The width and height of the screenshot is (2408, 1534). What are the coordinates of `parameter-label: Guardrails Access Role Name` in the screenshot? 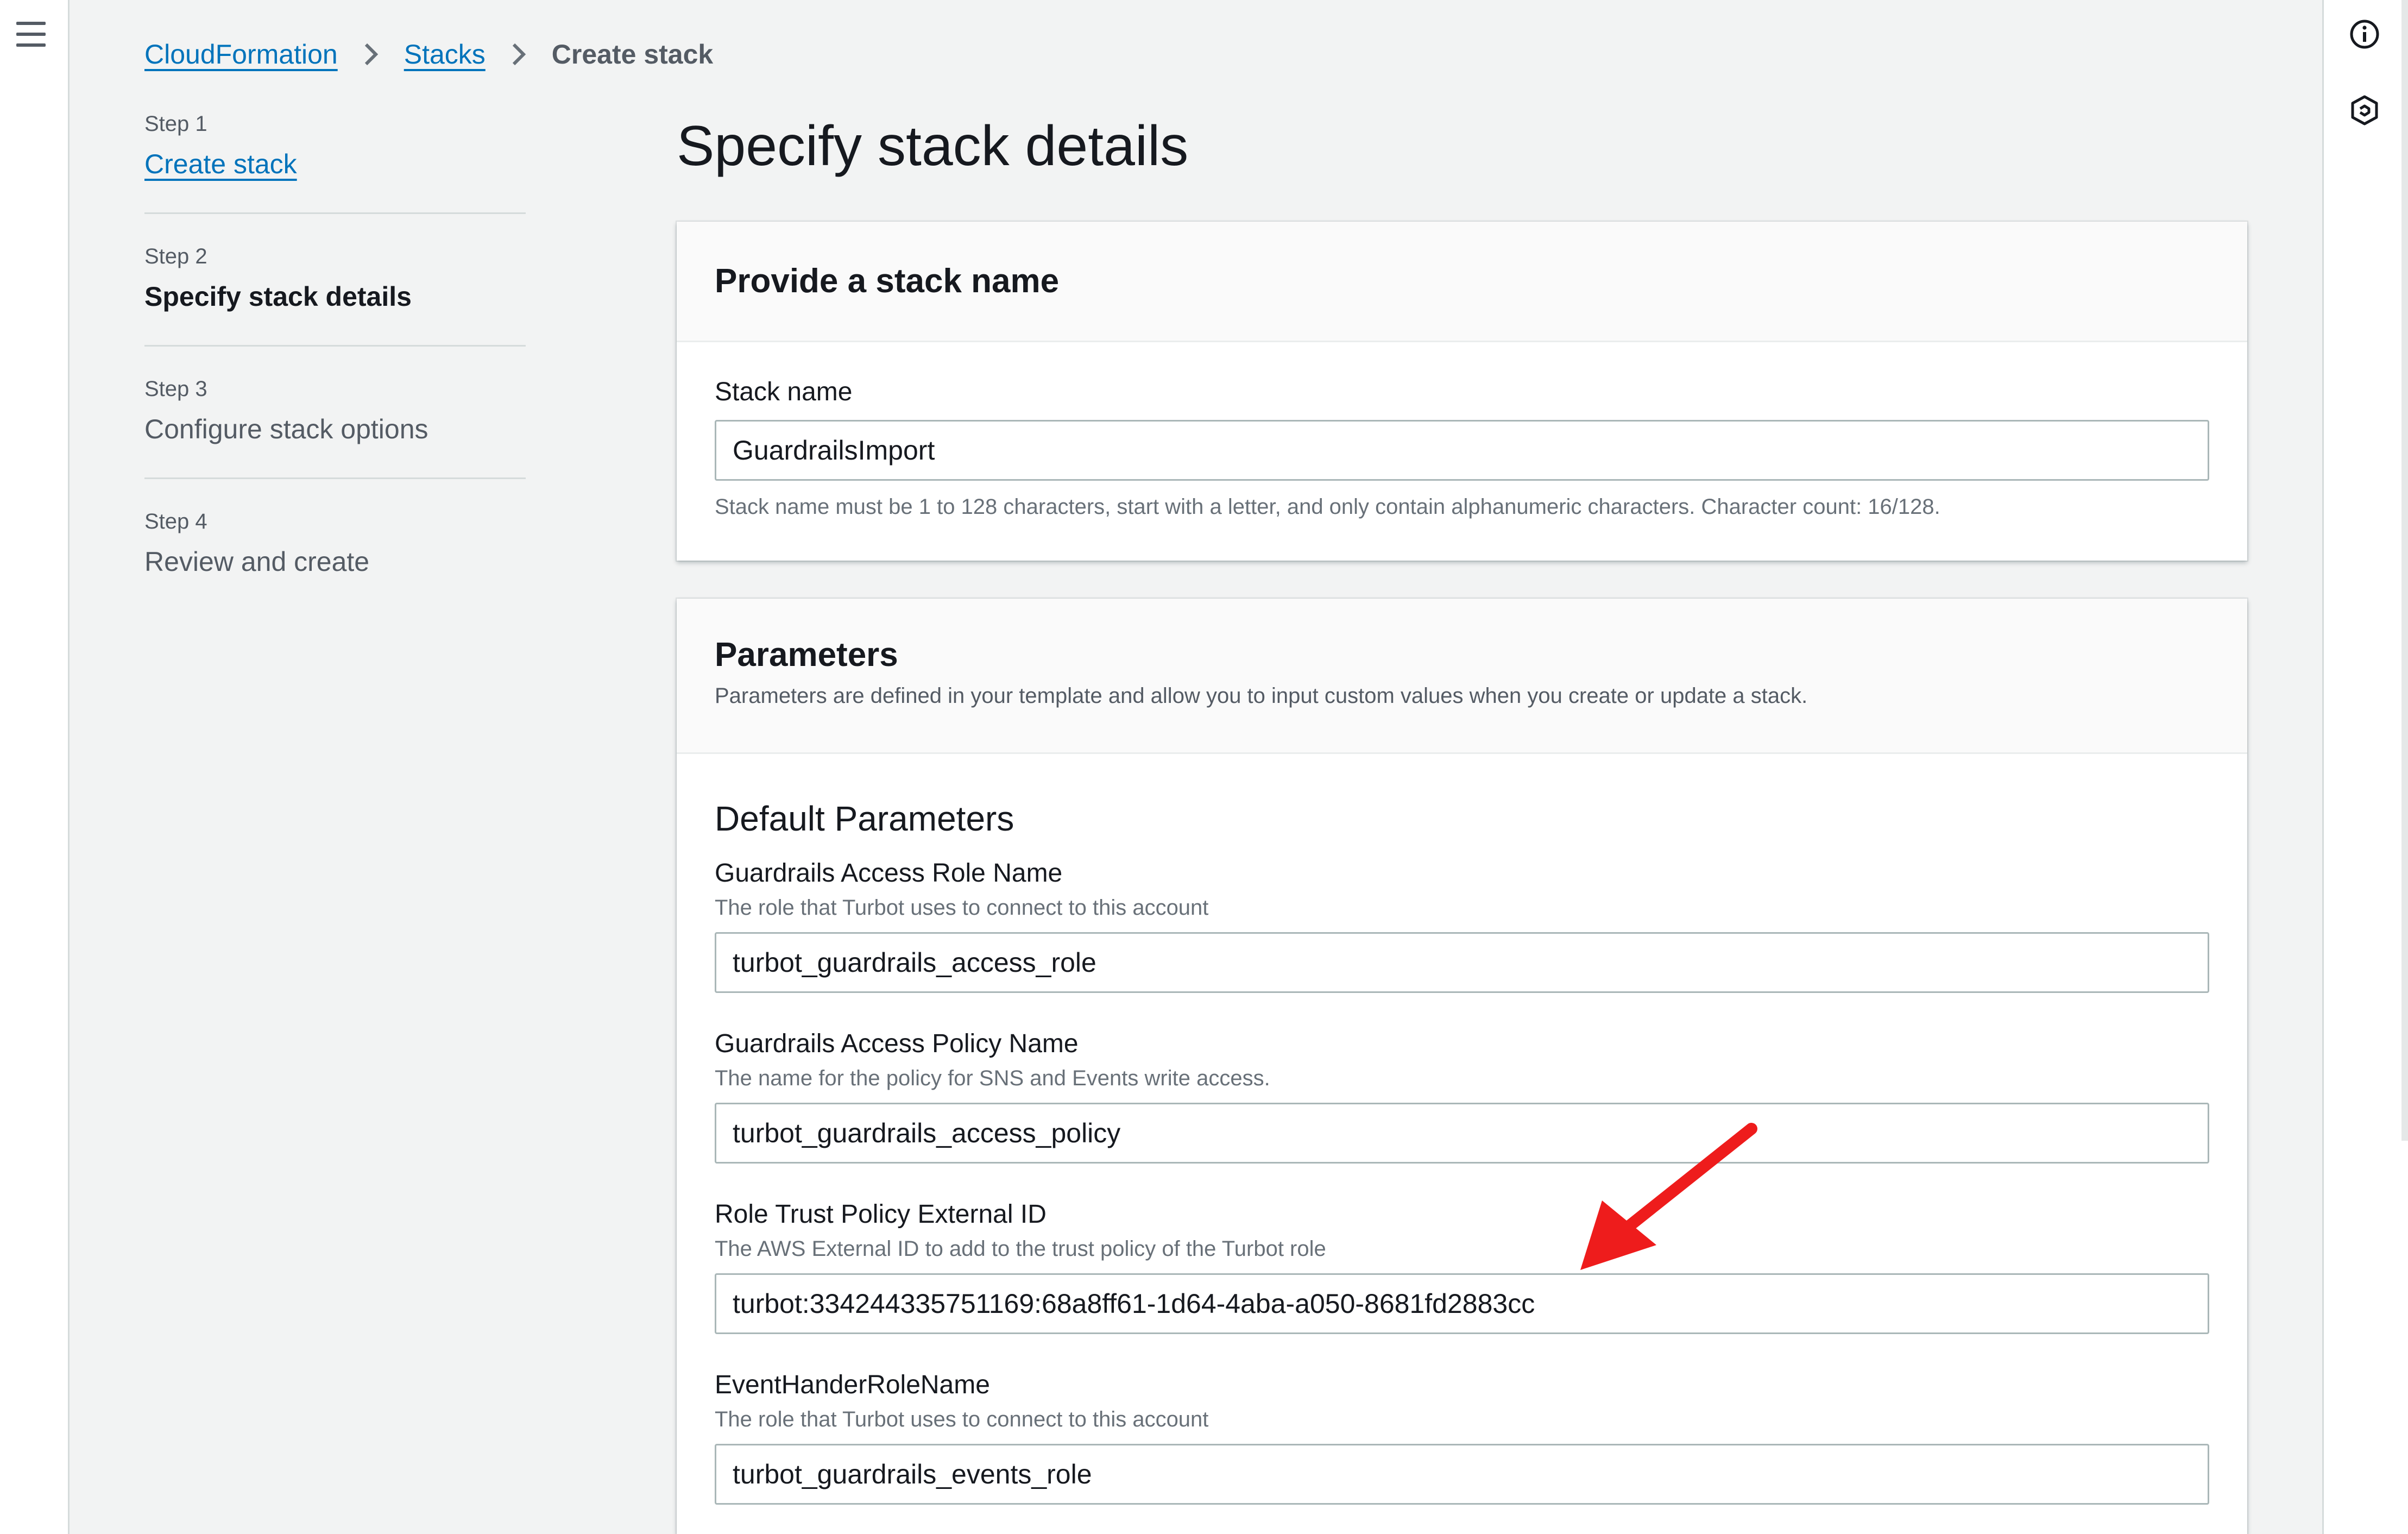 It's located at (889, 873).